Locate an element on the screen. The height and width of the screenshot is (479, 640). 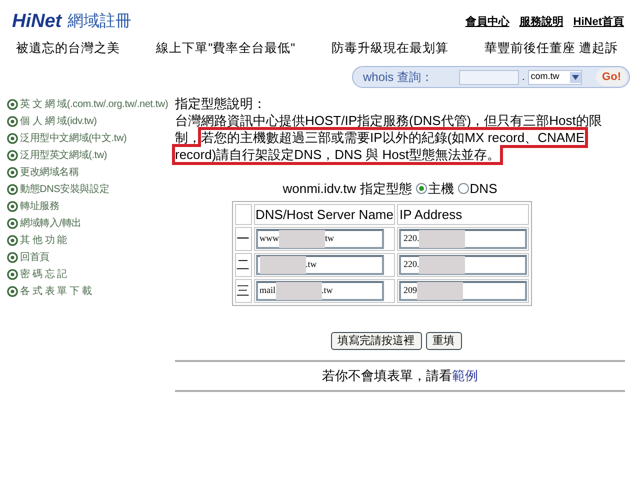
column-header: IP Address is located at coordinates (463, 214).